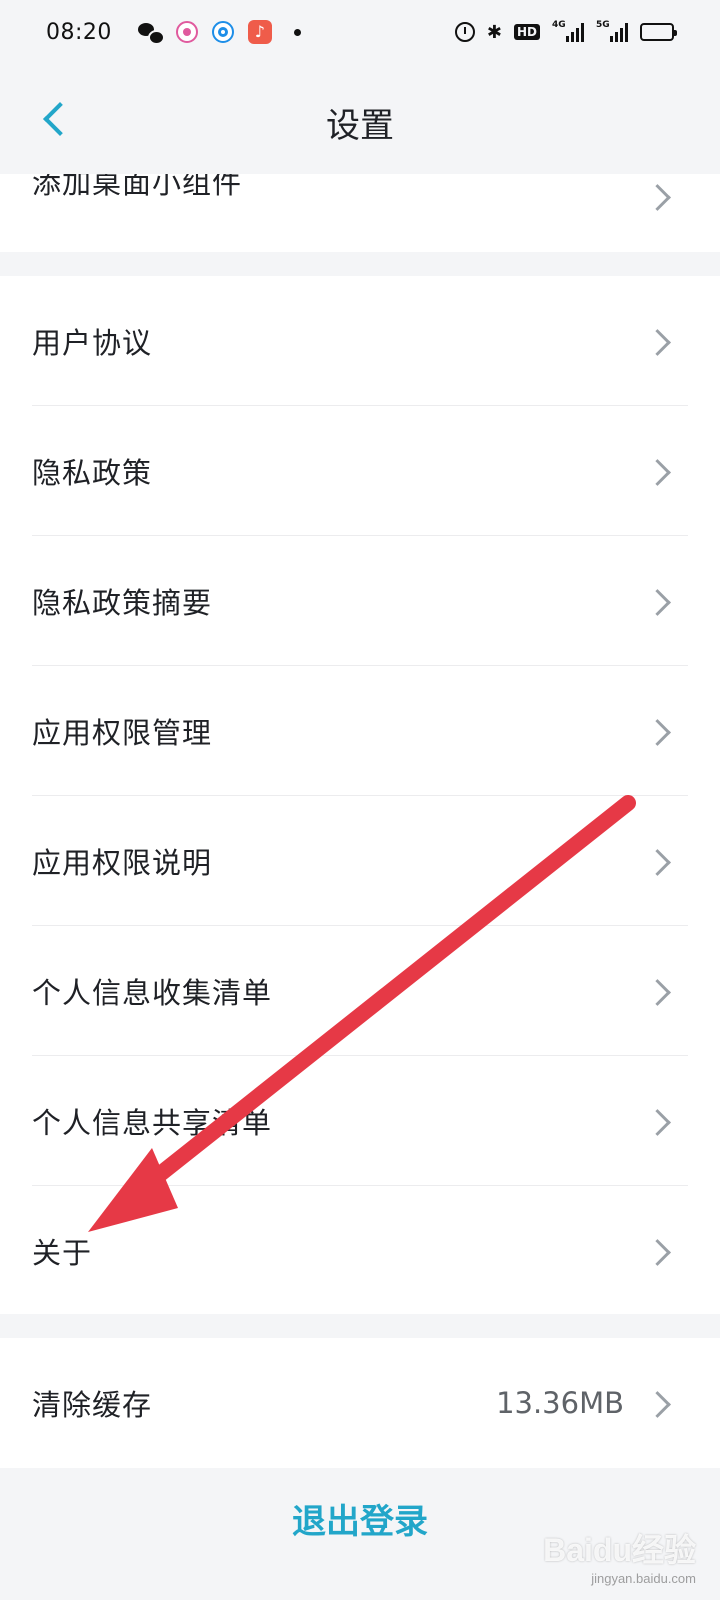 Image resolution: width=720 pixels, height=1600 pixels. I want to click on signal-4g-label: 4G, so click(559, 25).